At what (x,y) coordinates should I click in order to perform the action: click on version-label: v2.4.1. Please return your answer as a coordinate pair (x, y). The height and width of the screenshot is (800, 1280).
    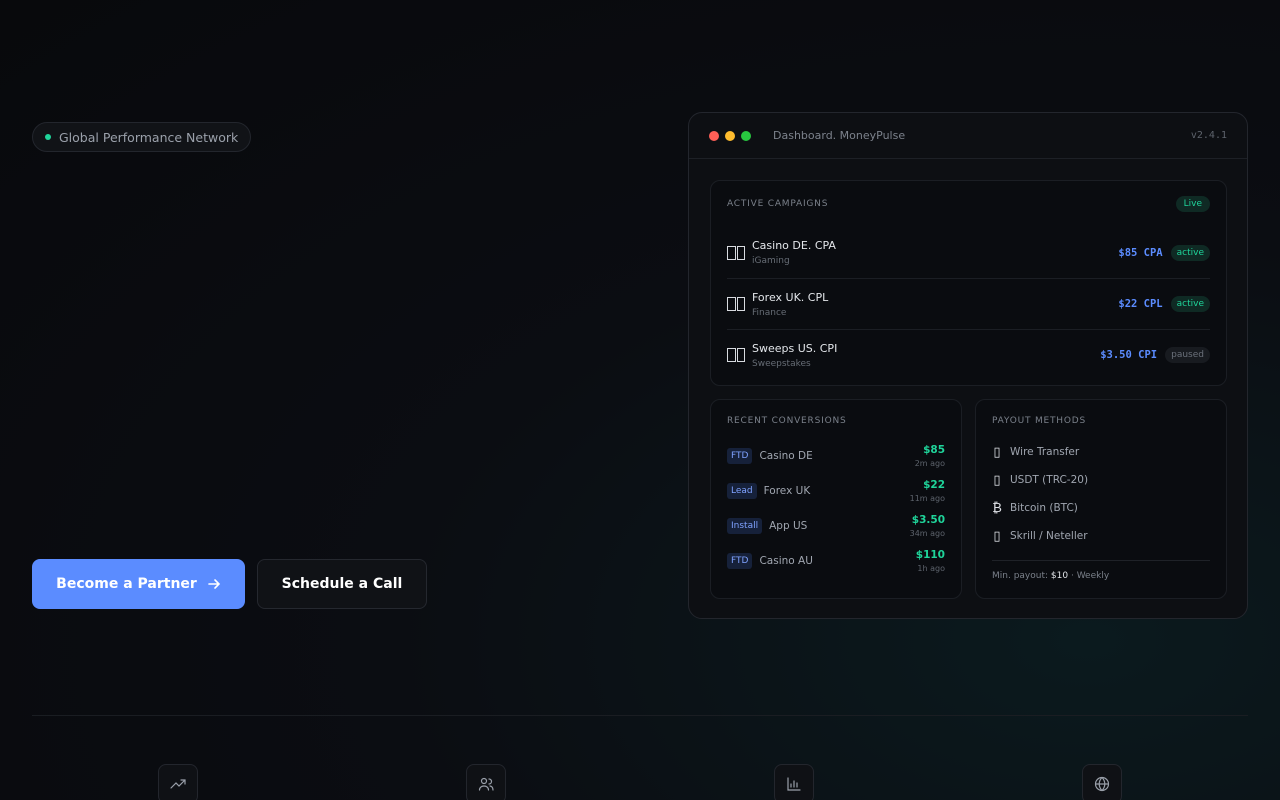
    Looking at the image, I should click on (1208, 135).